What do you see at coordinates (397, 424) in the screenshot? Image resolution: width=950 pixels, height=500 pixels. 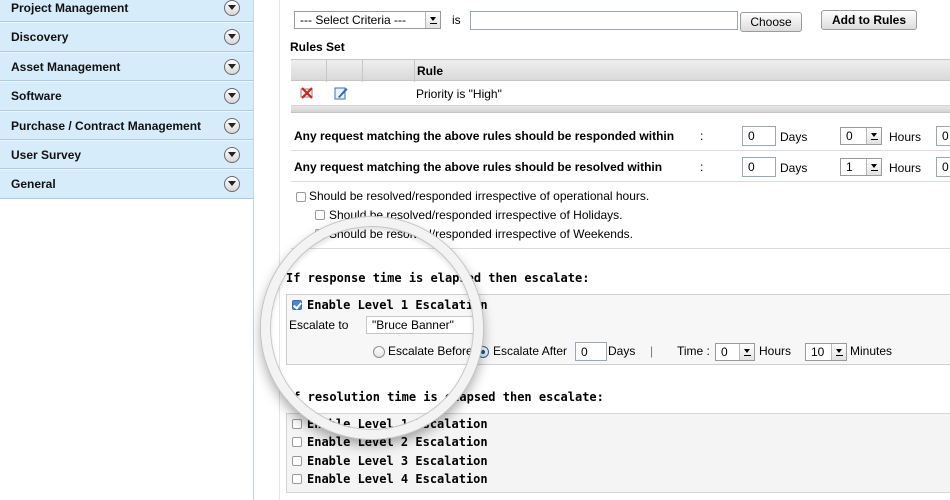 I see `level1-resolution-label: Enable Level 1 Escalation` at bounding box center [397, 424].